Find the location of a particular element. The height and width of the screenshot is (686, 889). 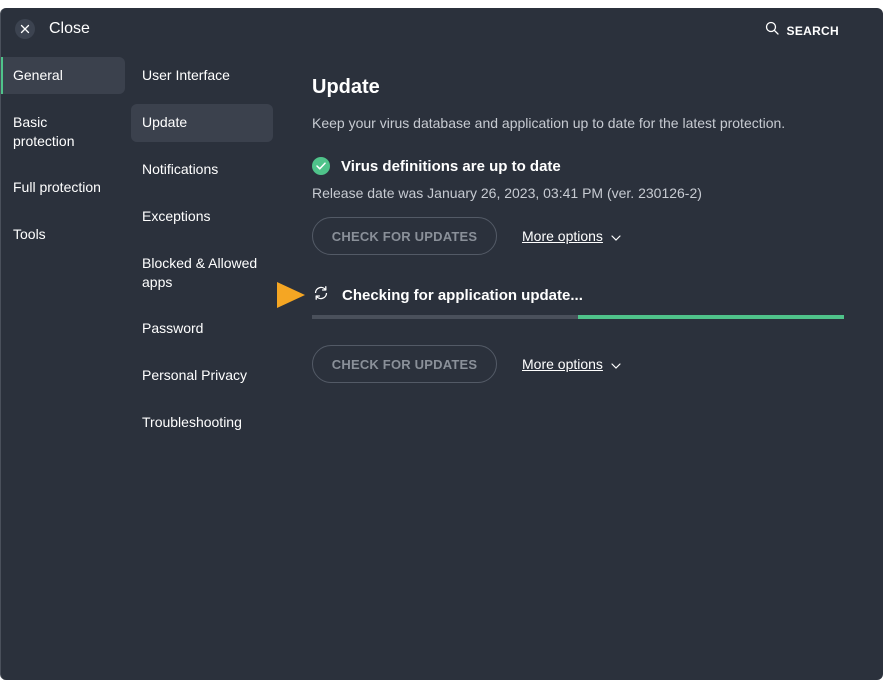

nav-item-label: Password is located at coordinates (173, 328).